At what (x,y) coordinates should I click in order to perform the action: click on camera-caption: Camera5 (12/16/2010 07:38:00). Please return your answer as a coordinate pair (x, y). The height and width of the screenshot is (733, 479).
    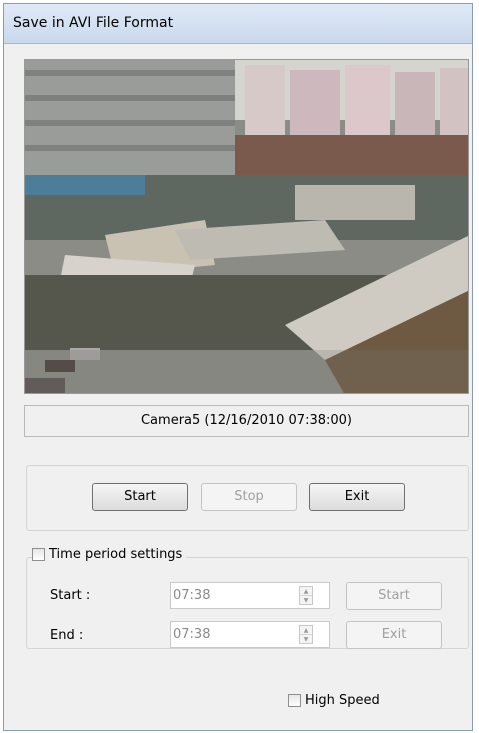
    Looking at the image, I should click on (246, 421).